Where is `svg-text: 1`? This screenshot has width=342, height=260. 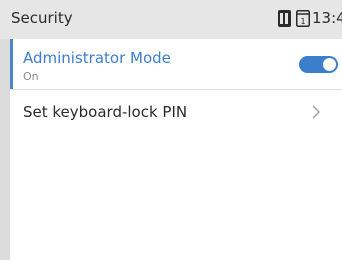
svg-text: 1 is located at coordinates (302, 21).